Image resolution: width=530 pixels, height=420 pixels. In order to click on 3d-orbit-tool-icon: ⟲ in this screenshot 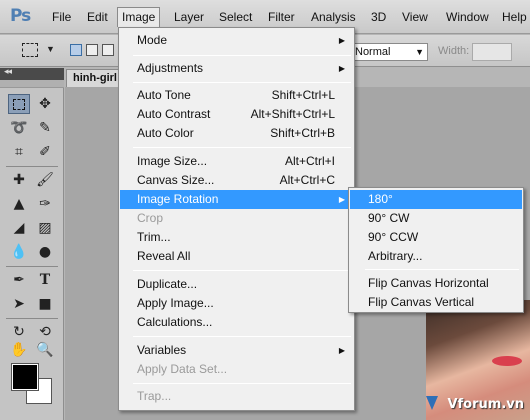, I will do `click(45, 332)`.